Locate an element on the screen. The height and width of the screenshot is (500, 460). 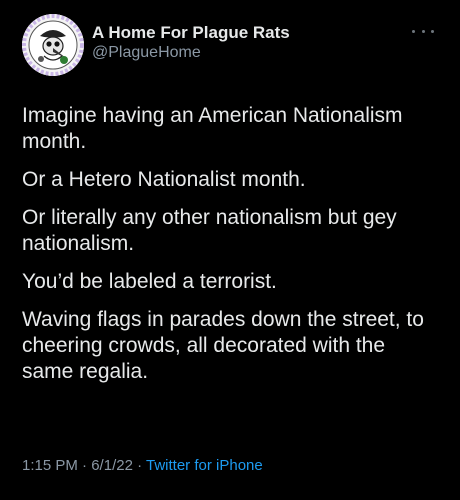
user-block: A Home For Plague Rats @PlagueHome is located at coordinates (191, 43).